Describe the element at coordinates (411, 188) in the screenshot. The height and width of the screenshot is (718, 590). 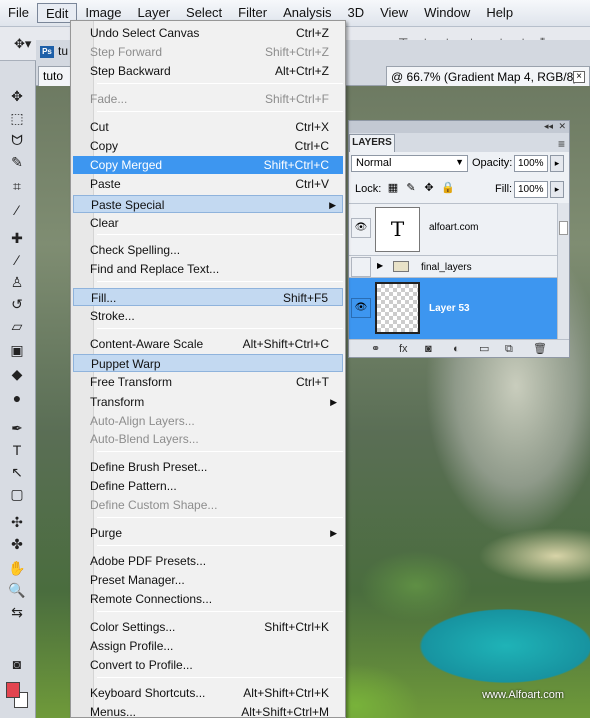
I see `lock-pixels-icon: ✎` at that location.